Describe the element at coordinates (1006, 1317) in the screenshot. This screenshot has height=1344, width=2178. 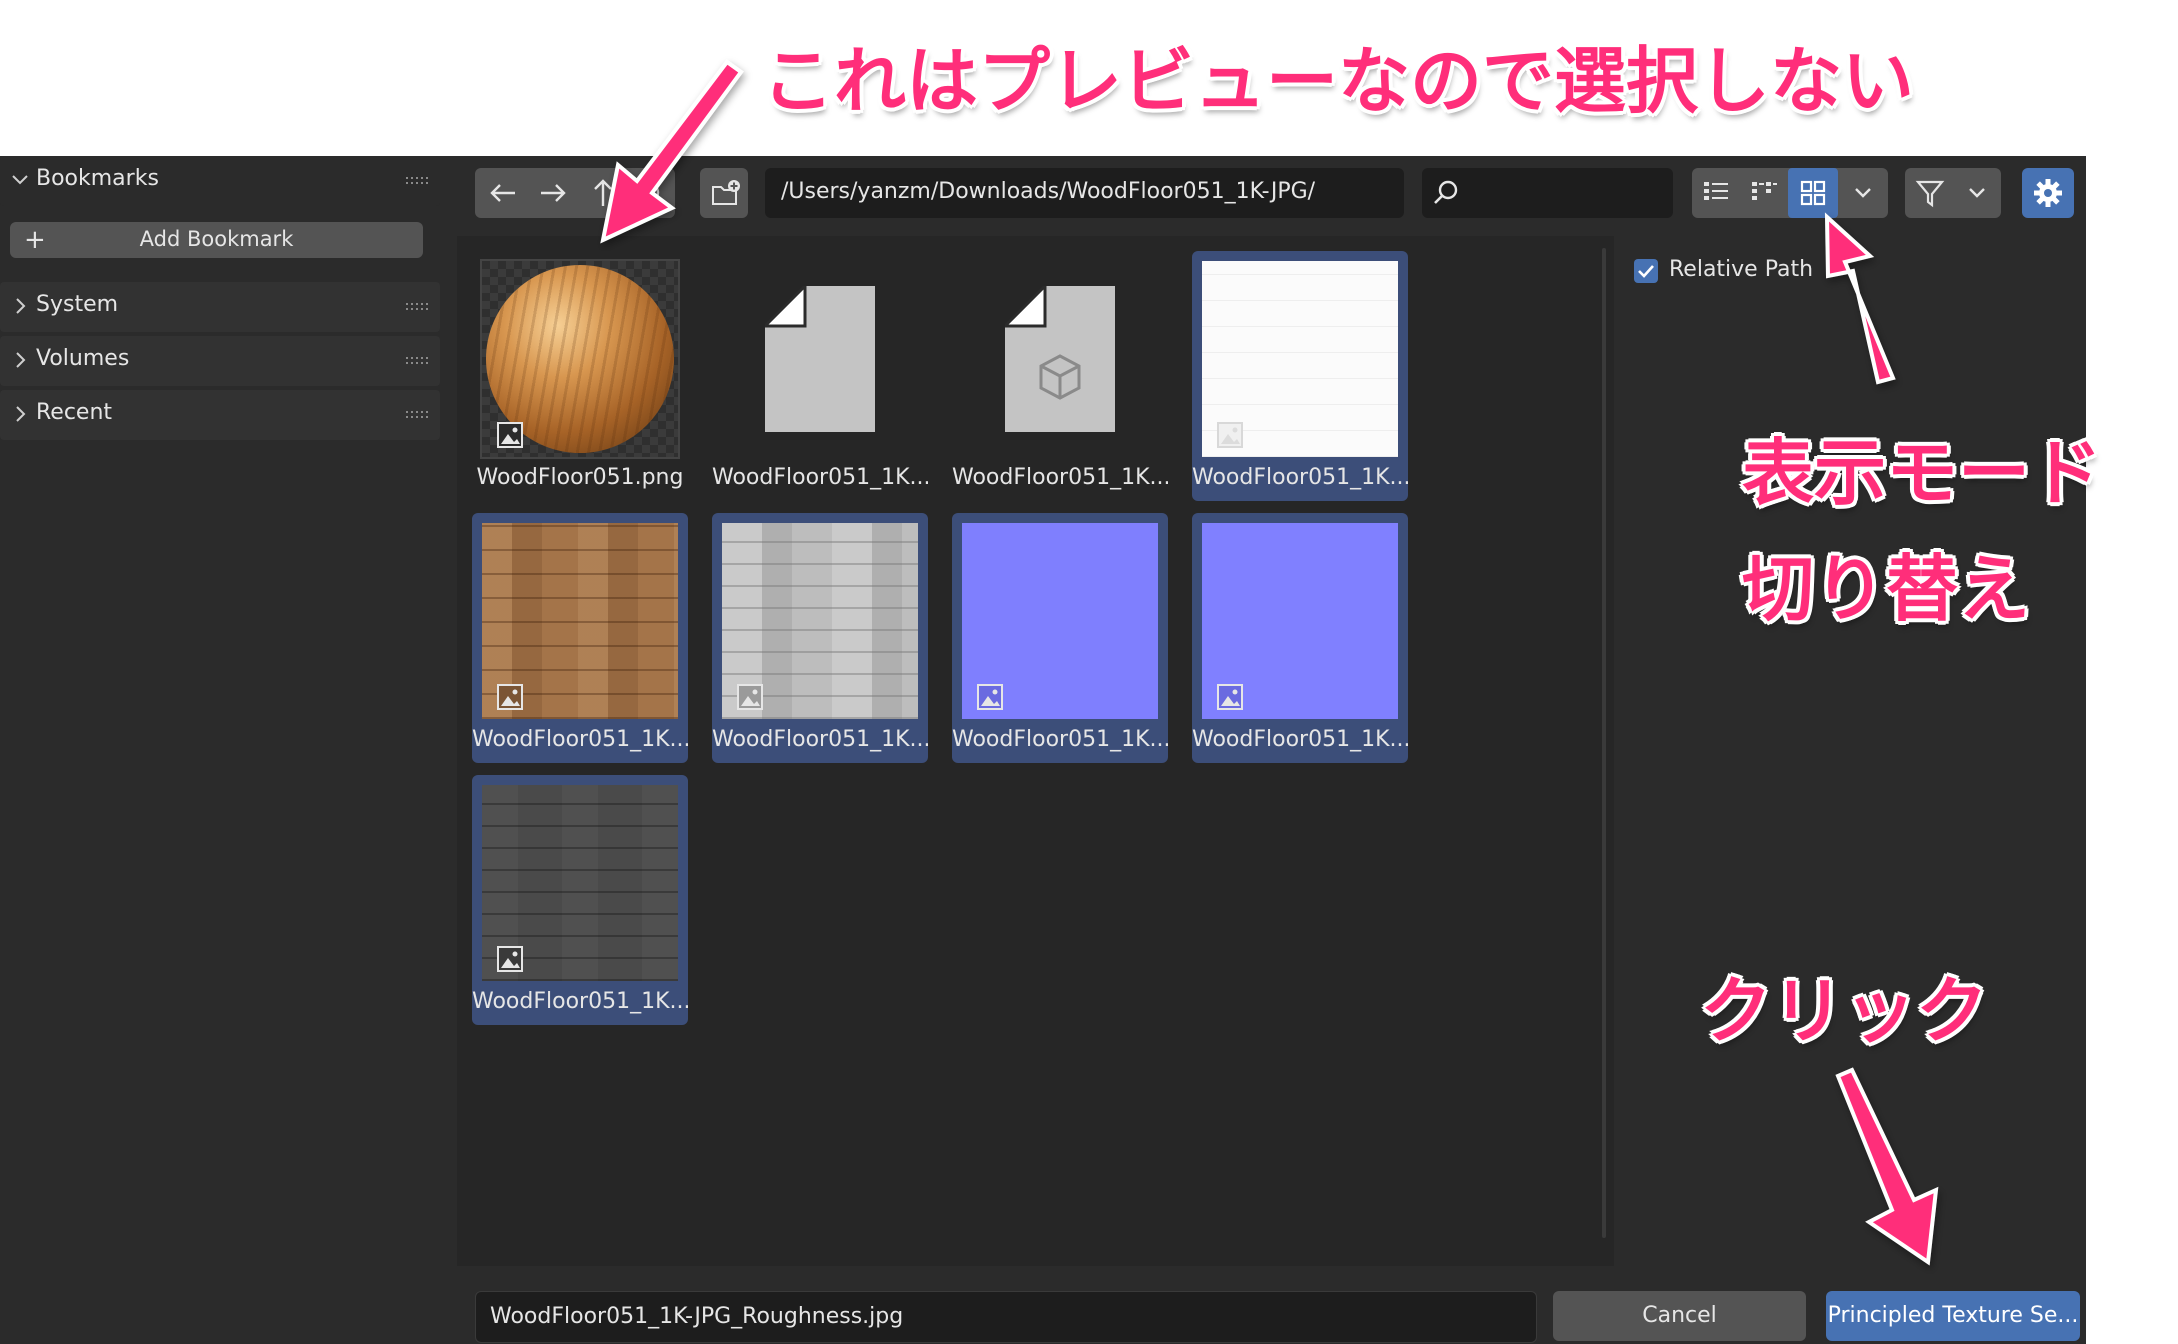
I see `filename-field: WoodFloor051_1K-JPG_Roughness.jpg` at that location.